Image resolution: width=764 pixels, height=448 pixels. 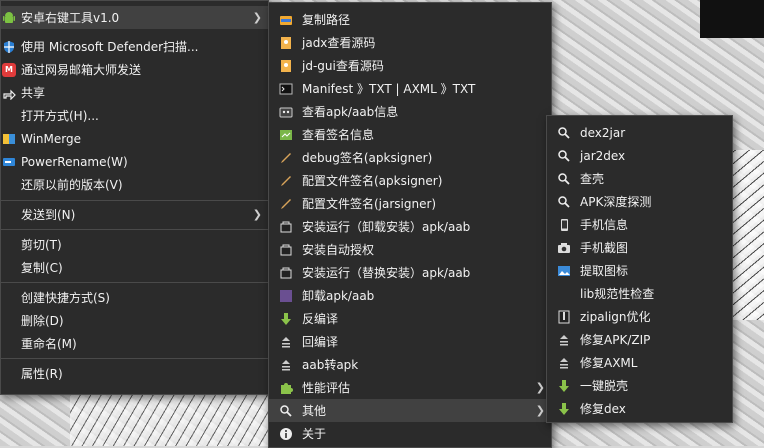 What do you see at coordinates (134, 138) in the screenshot?
I see `menu-item-winmerge: WinMerge` at bounding box center [134, 138].